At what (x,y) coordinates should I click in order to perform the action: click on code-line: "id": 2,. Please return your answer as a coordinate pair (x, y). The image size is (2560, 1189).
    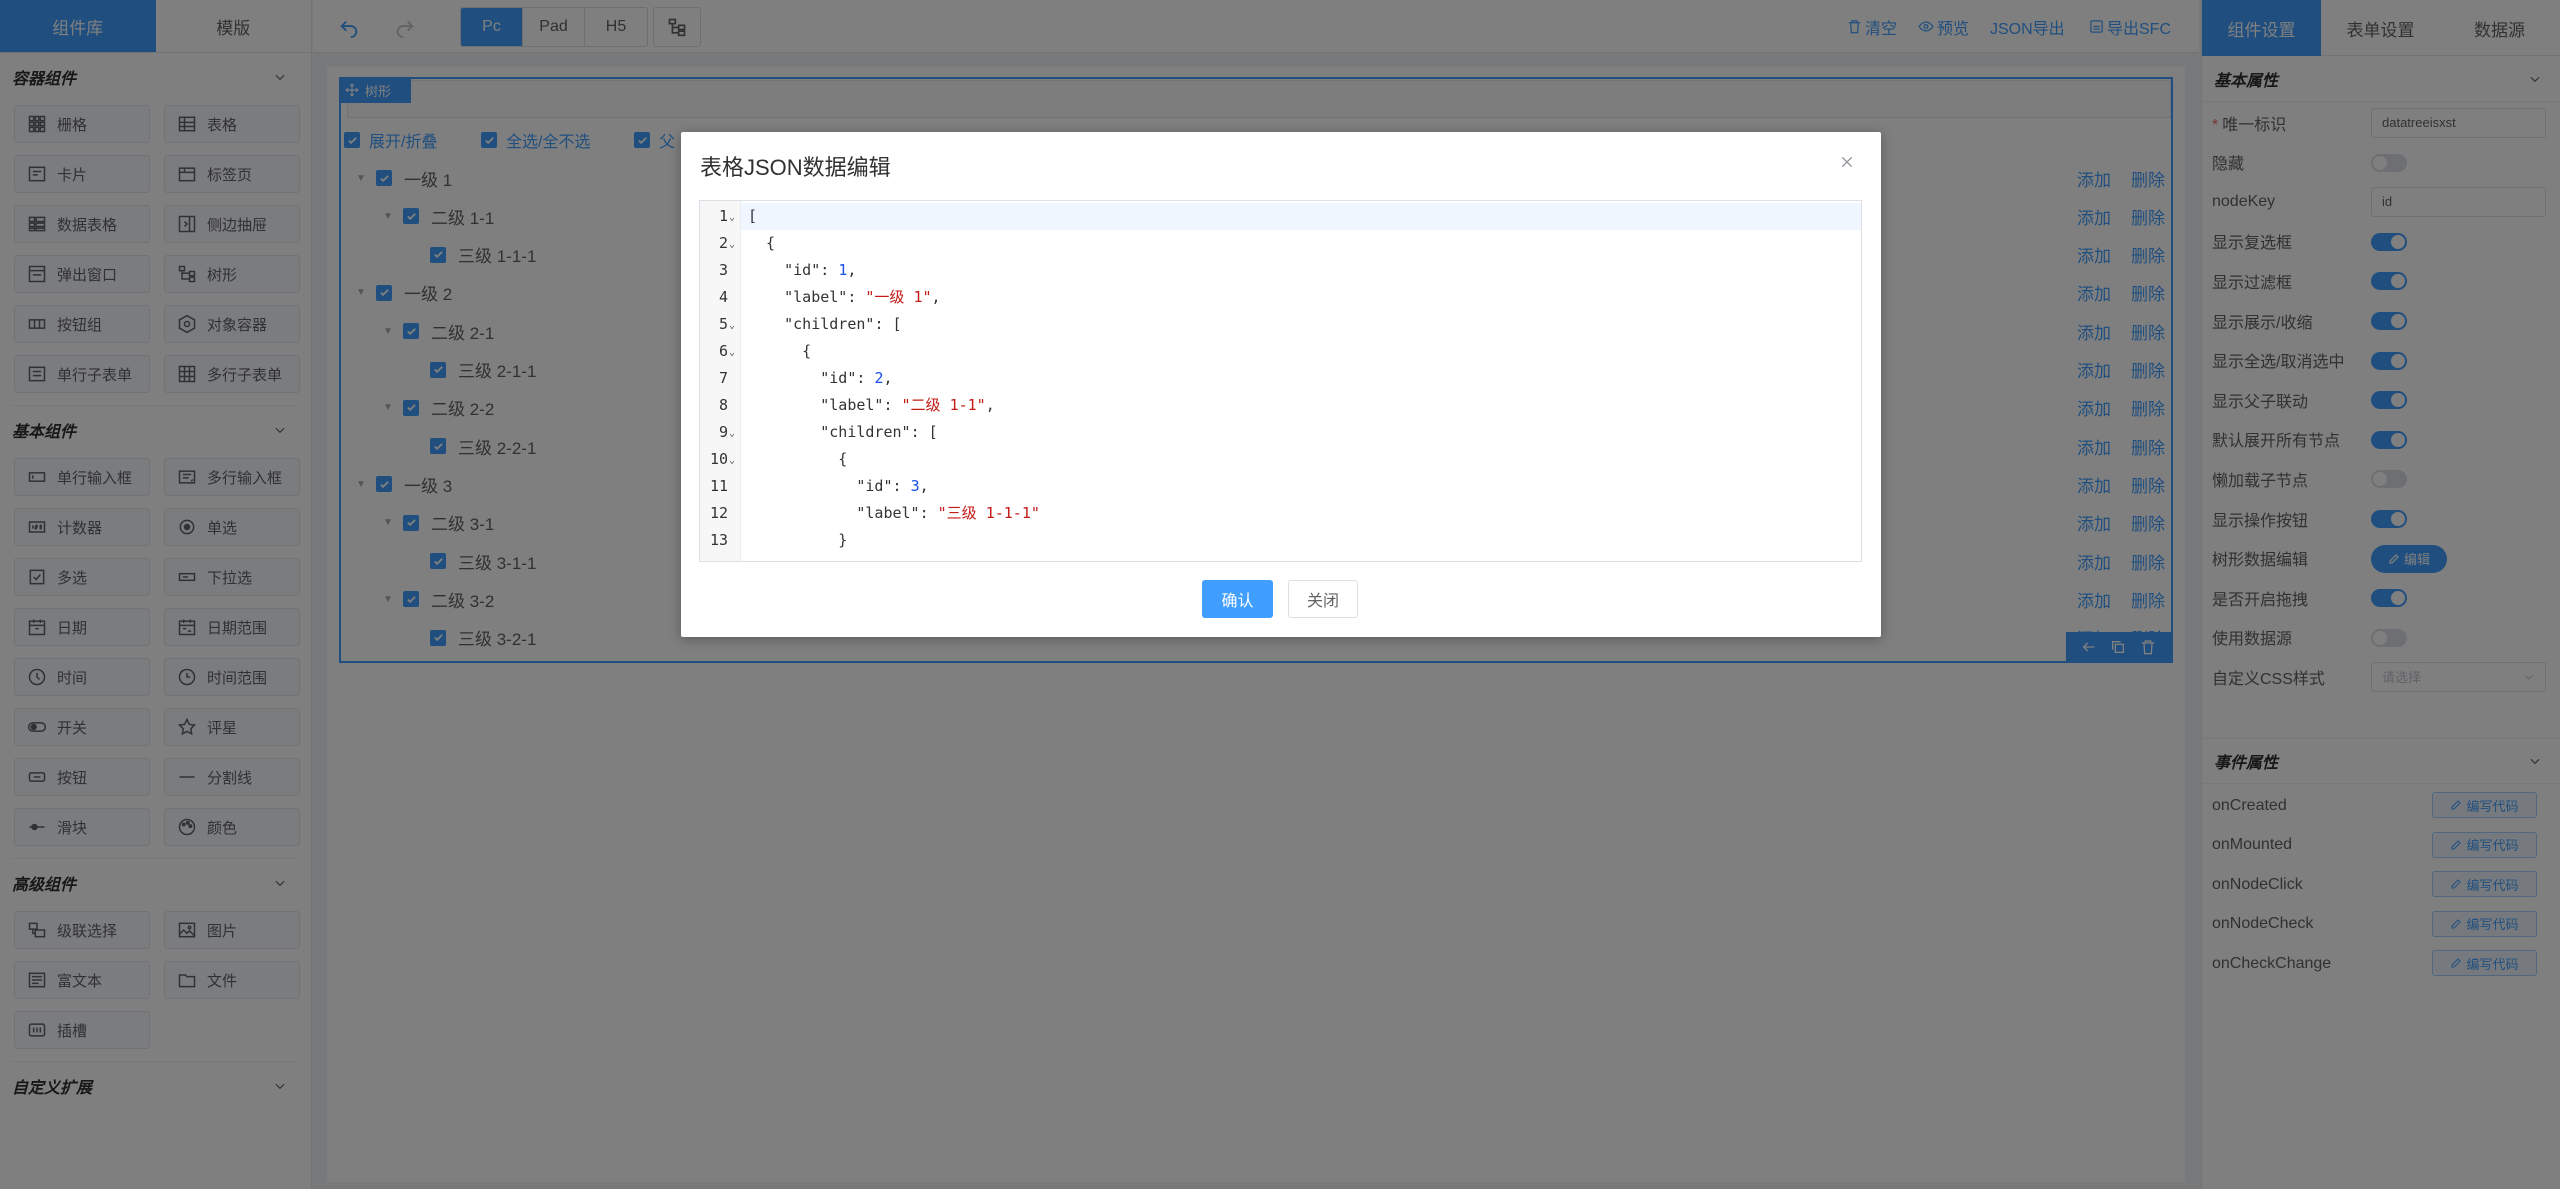
    Looking at the image, I should click on (856, 378).